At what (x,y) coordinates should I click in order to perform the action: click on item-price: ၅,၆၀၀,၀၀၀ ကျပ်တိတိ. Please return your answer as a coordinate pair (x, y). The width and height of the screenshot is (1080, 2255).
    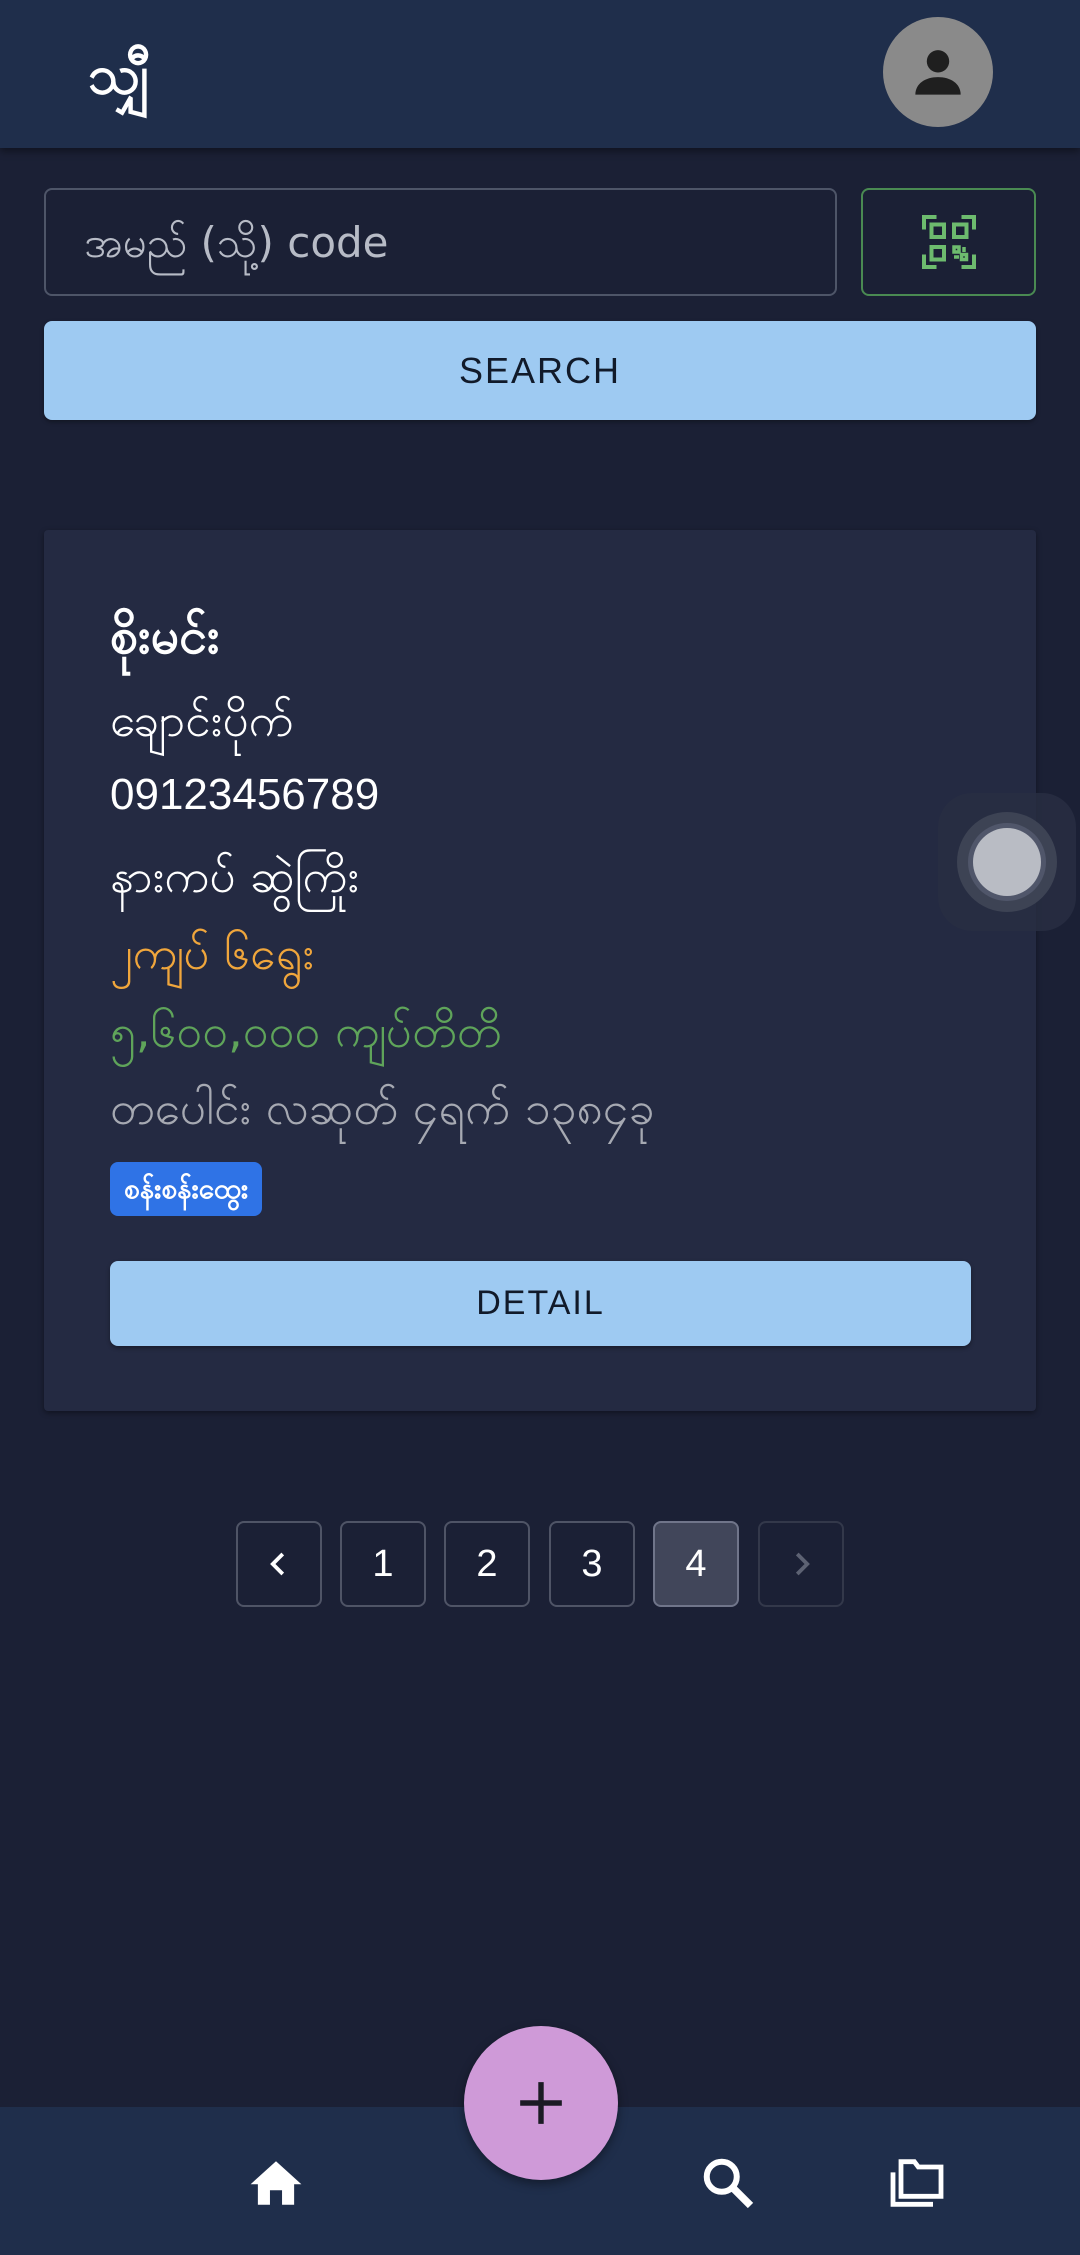
    Looking at the image, I should click on (306, 1031).